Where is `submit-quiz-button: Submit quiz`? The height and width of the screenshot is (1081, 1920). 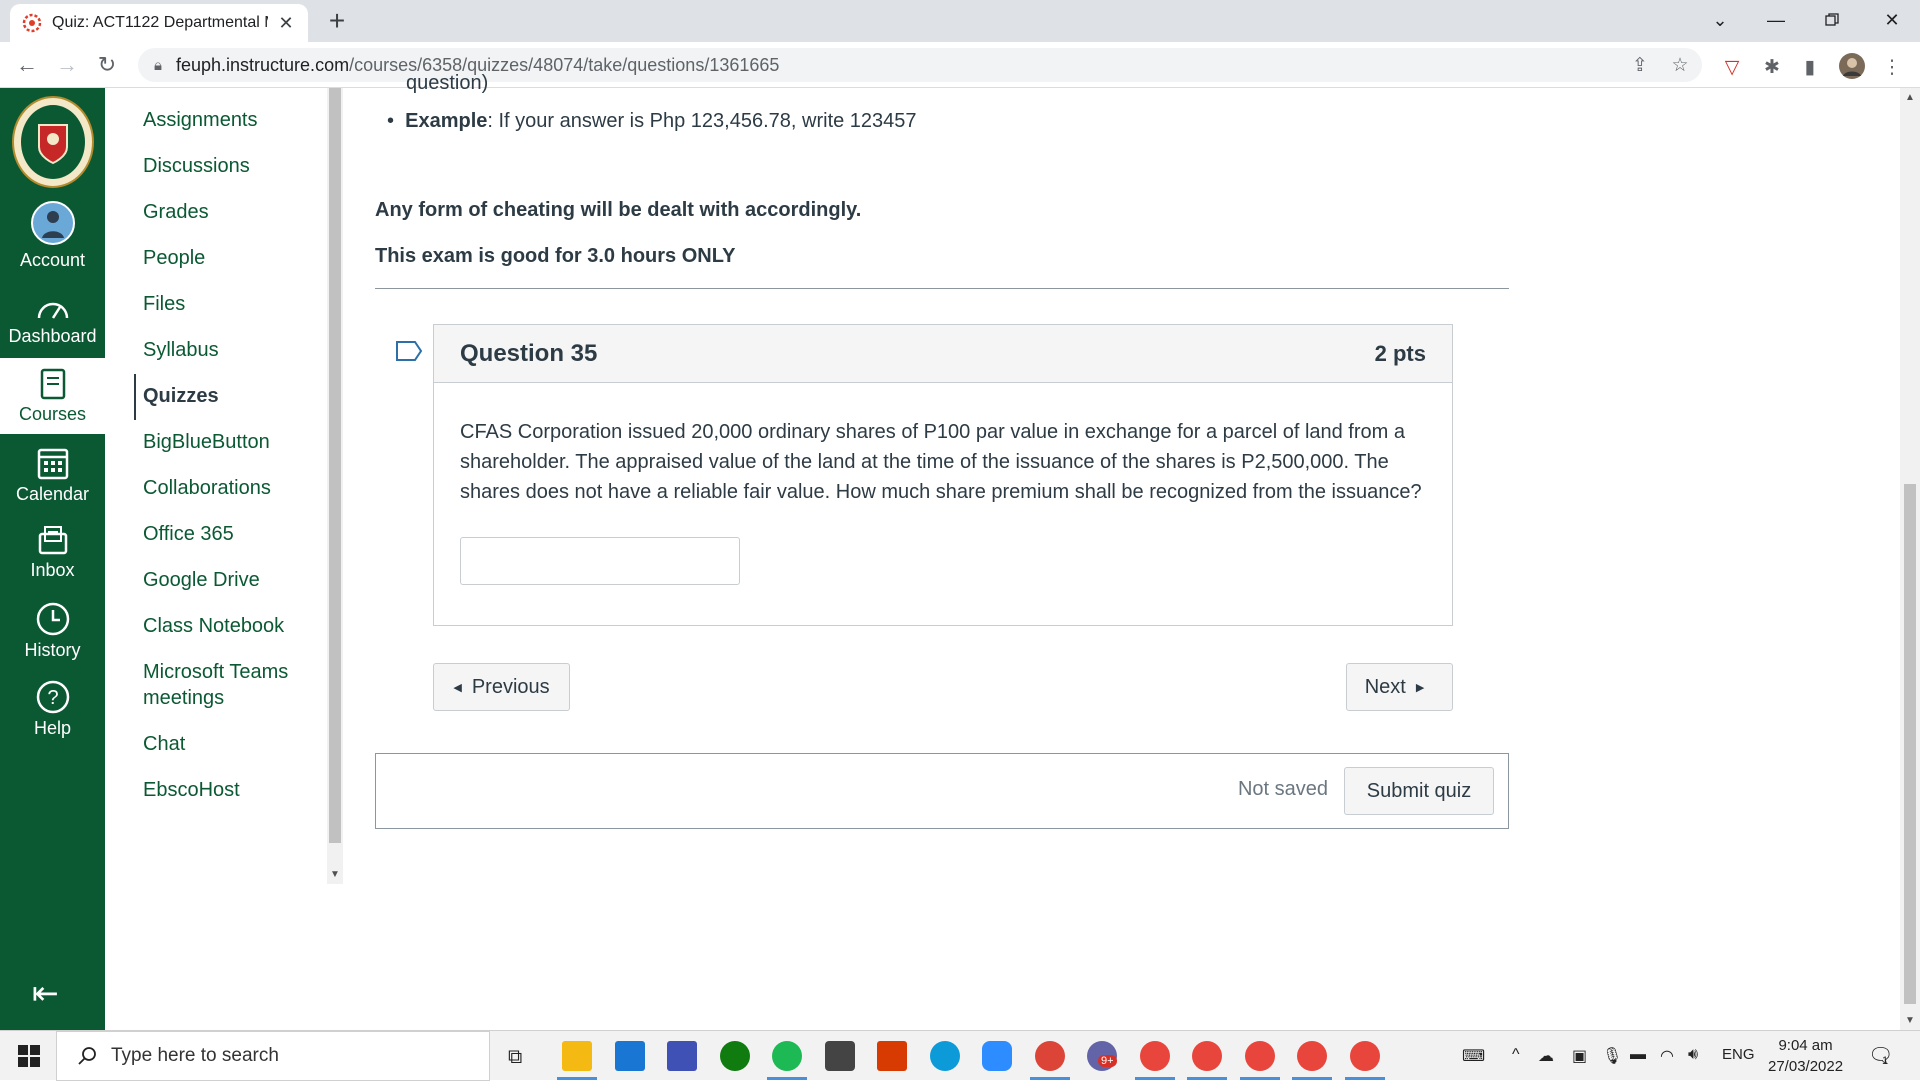
submit-quiz-button: Submit quiz is located at coordinates (1419, 791).